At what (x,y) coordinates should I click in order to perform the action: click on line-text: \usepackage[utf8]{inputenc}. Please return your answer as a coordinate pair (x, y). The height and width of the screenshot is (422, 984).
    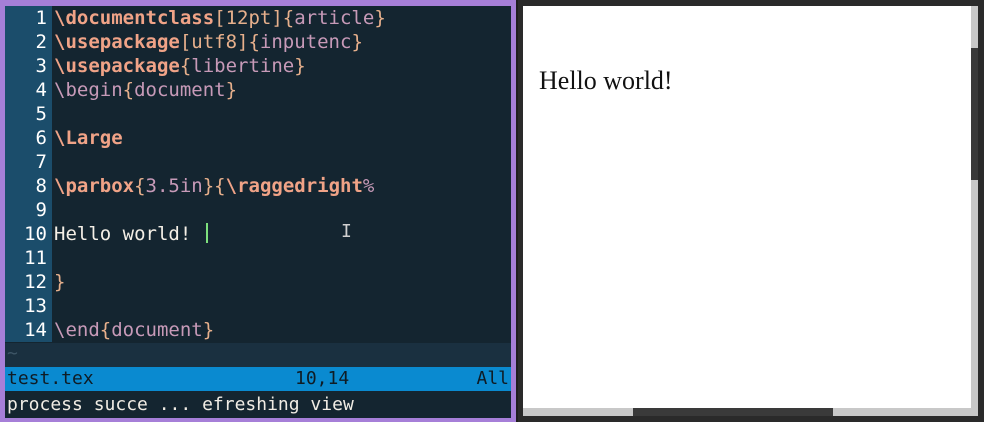
    Looking at the image, I should click on (208, 42).